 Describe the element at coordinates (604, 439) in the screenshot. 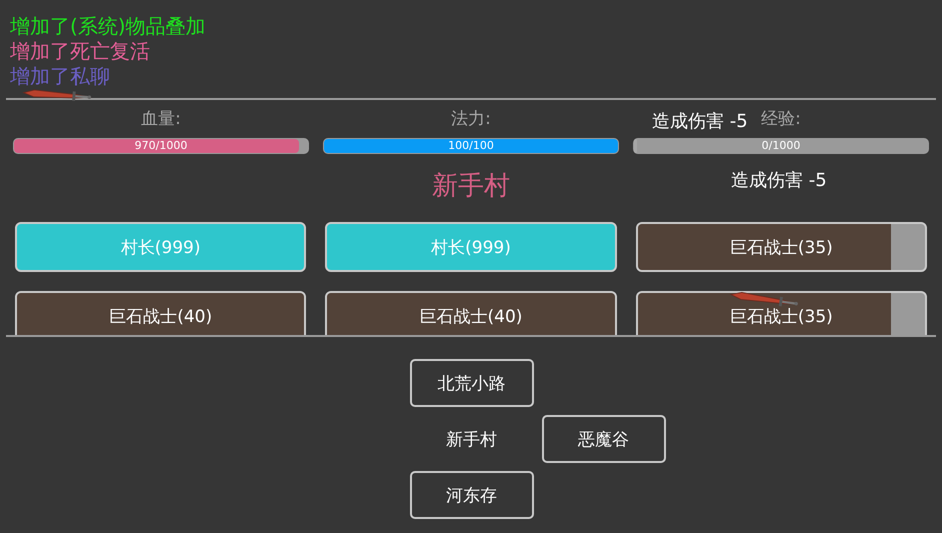

I see `east-exit-button: 恶魔谷` at that location.